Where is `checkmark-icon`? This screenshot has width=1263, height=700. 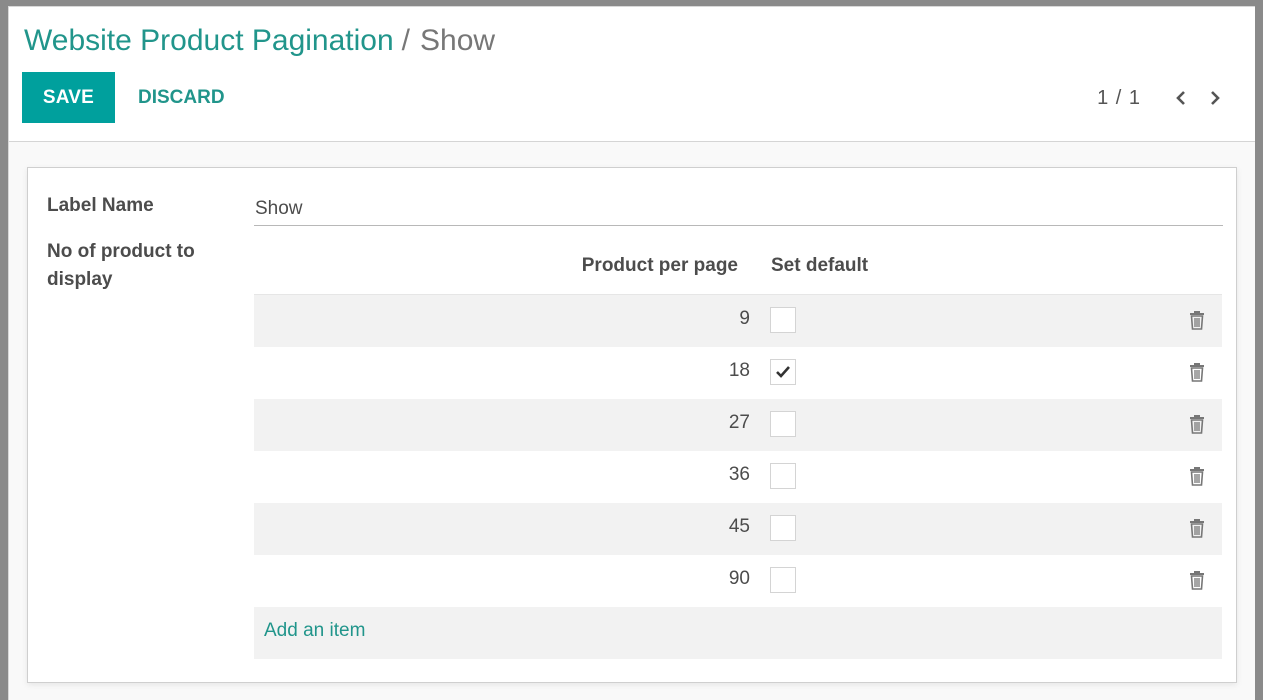 checkmark-icon is located at coordinates (783, 372).